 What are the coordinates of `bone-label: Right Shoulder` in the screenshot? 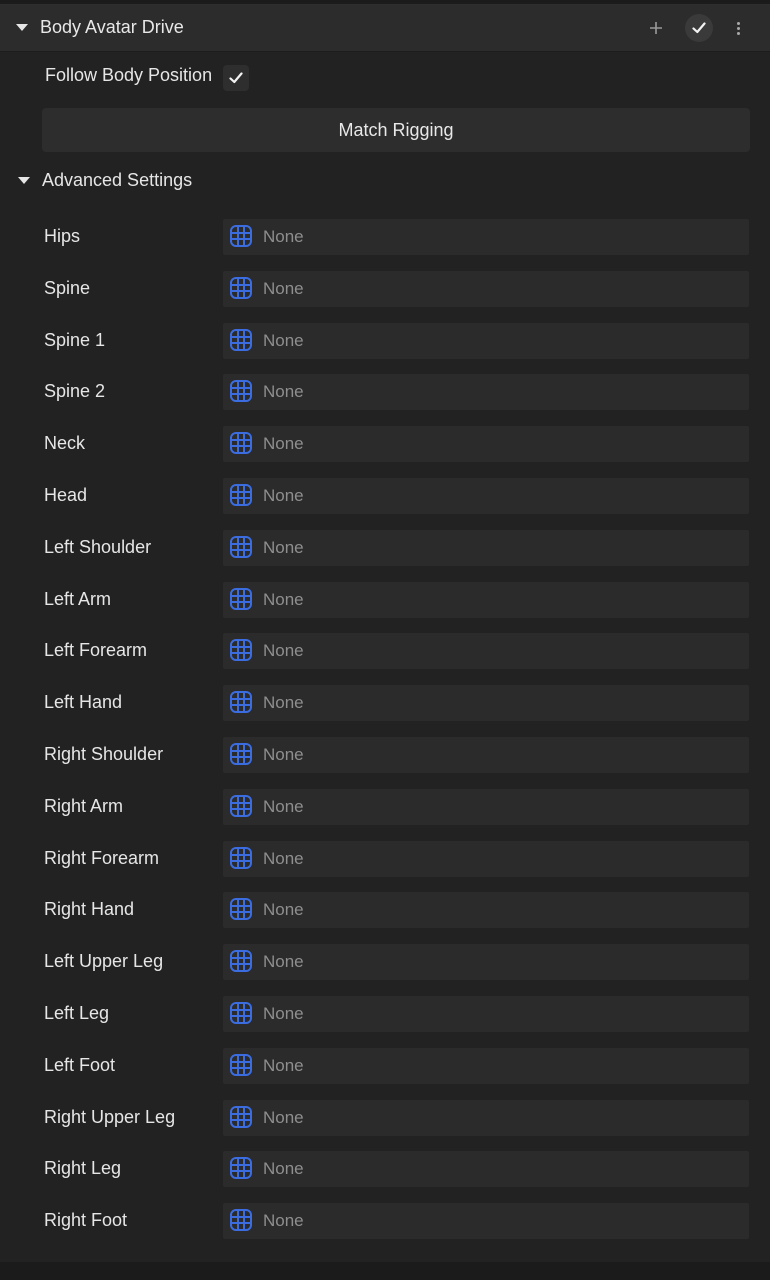 It's located at (104, 753).